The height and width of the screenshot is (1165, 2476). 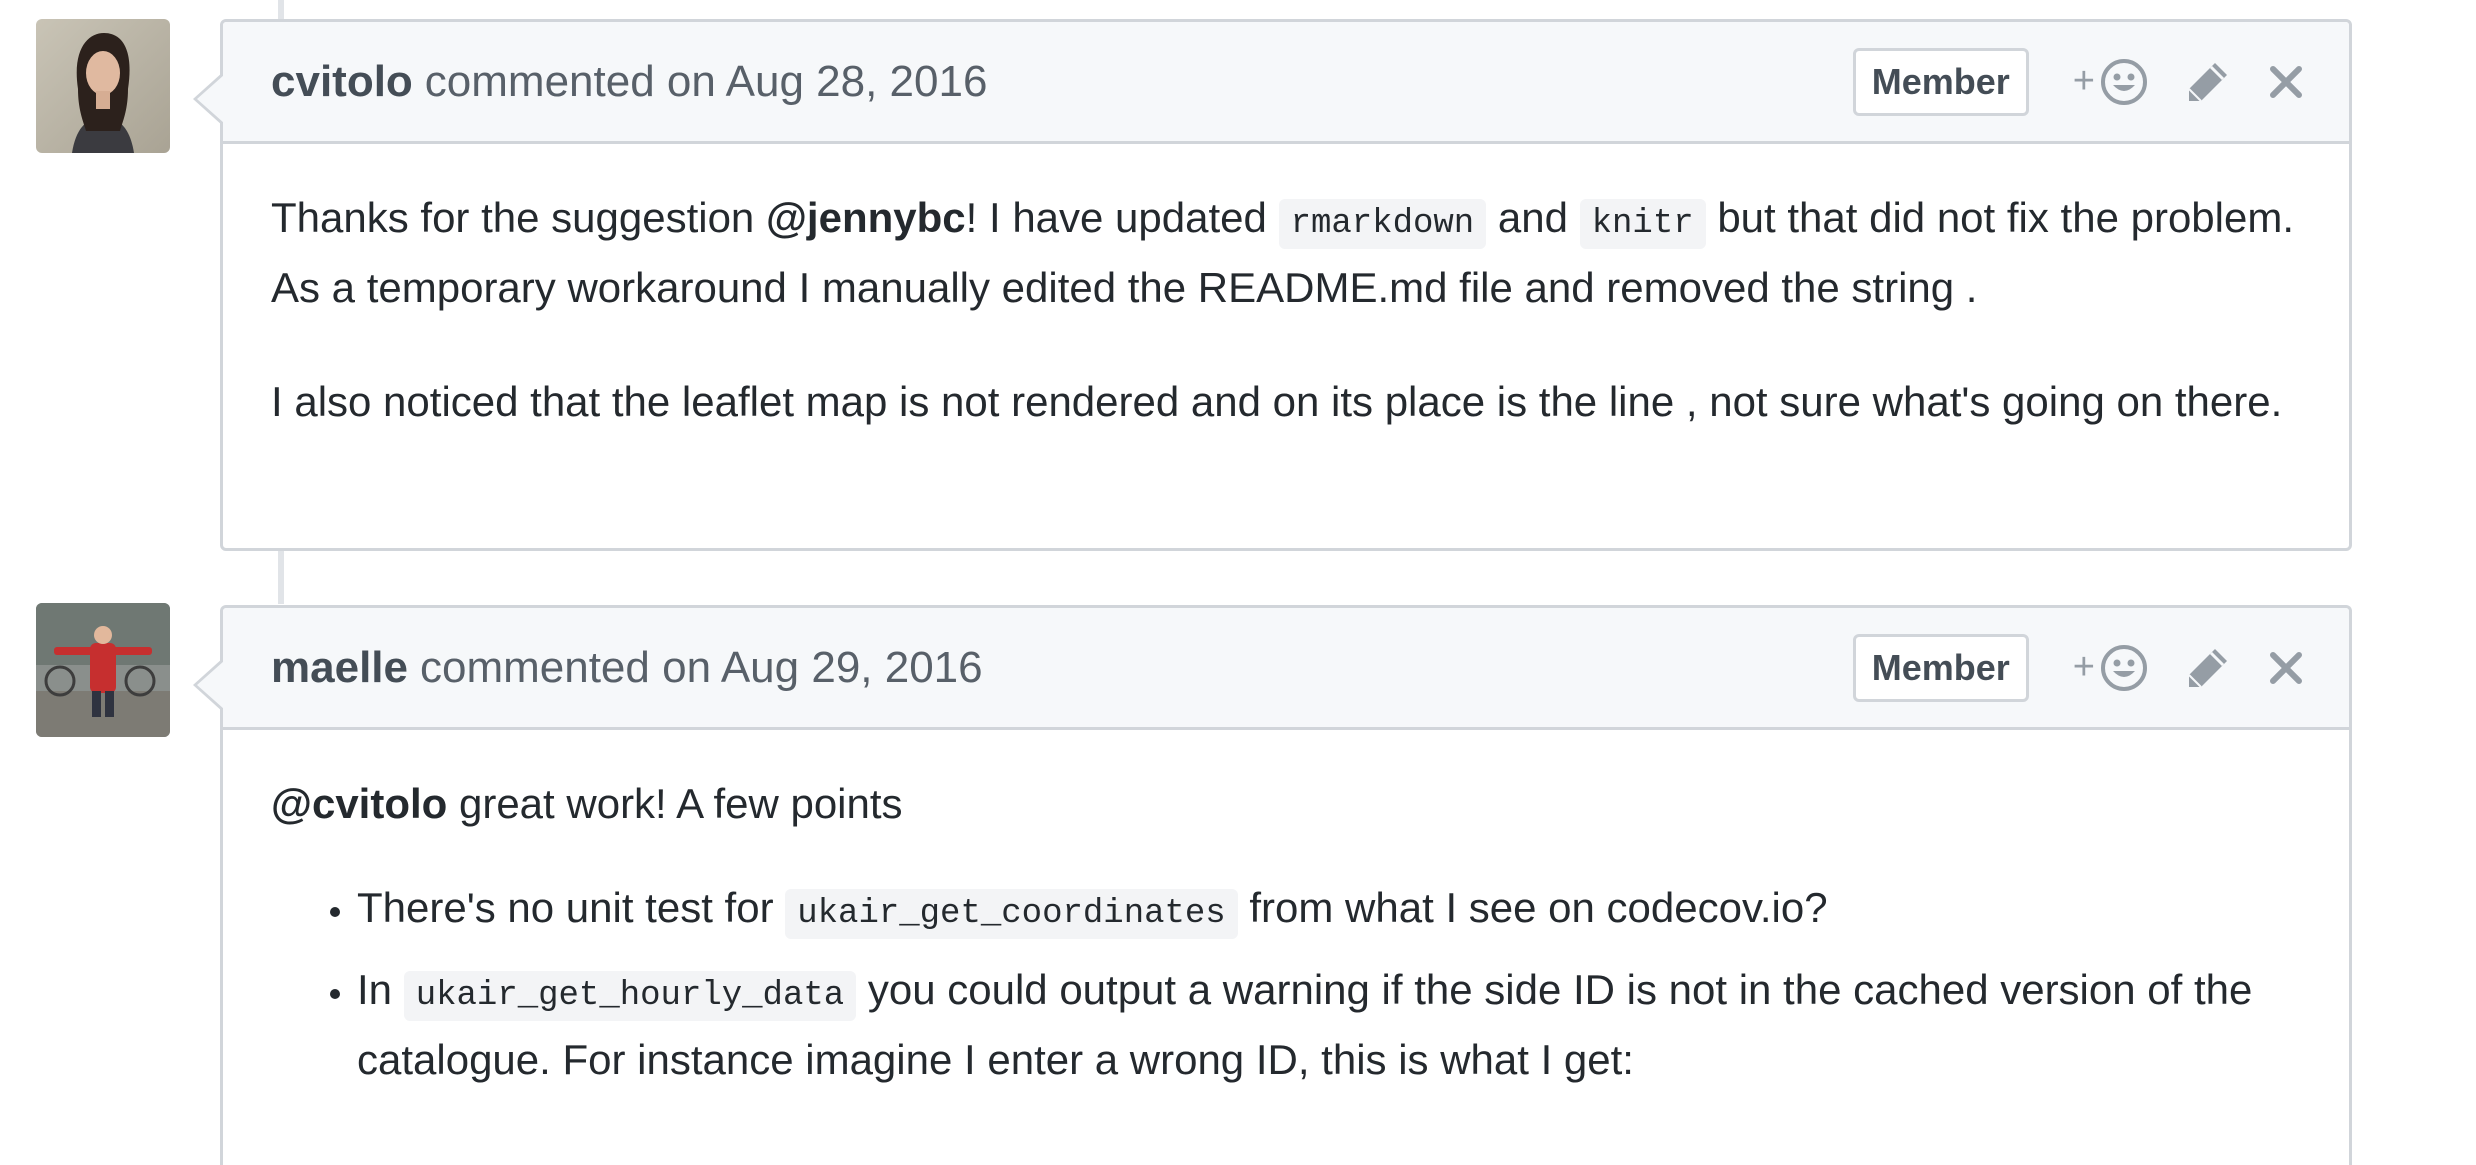 What do you see at coordinates (866, 217) in the screenshot?
I see `user-mention-link: @jennybc` at bounding box center [866, 217].